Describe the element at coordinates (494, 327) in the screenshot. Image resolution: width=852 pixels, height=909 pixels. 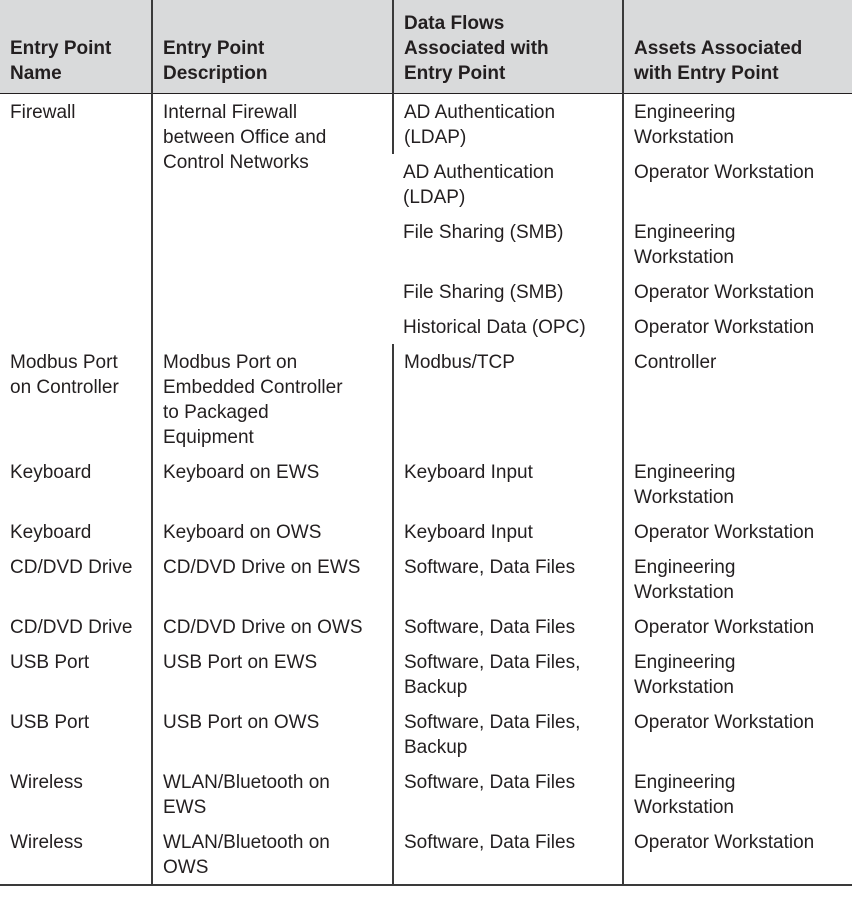
I see `data-flow-cell: Historical Data (OPC)` at that location.